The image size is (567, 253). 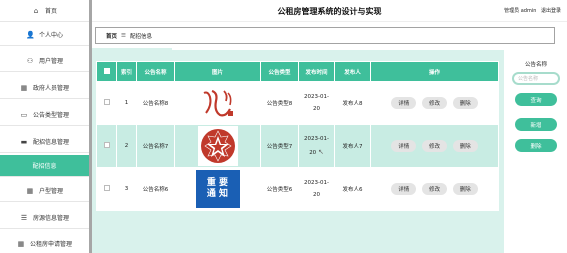 What do you see at coordinates (50, 88) in the screenshot?
I see `sidebar-item-label: 政府人员管理` at bounding box center [50, 88].